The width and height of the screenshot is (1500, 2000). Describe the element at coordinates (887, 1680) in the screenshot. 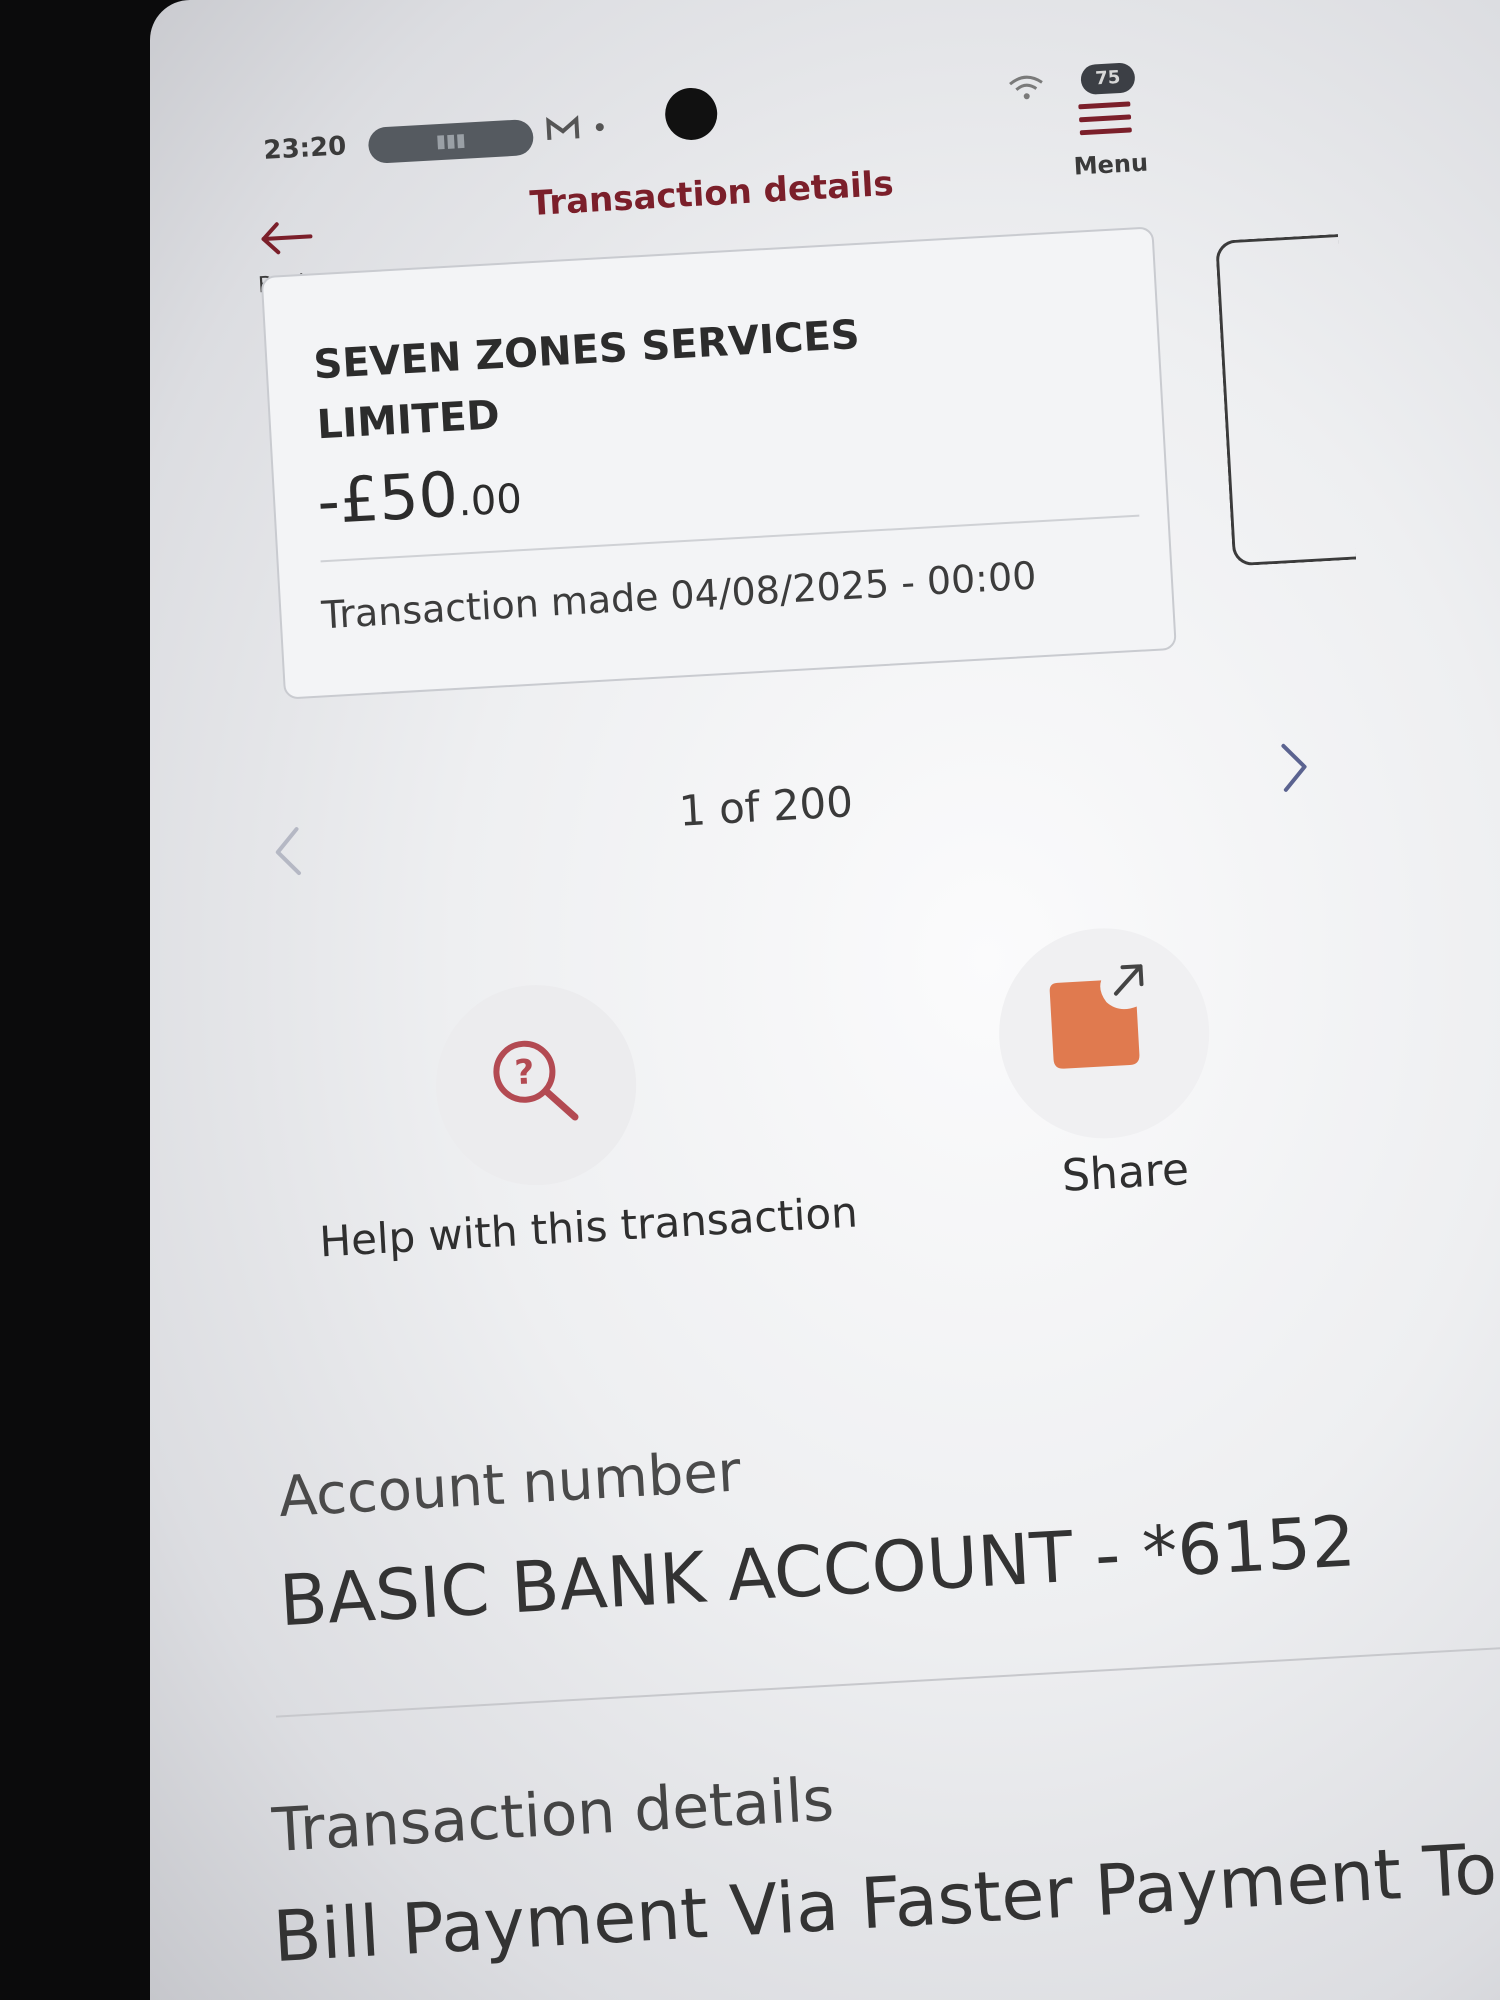

I see `section-divider` at that location.